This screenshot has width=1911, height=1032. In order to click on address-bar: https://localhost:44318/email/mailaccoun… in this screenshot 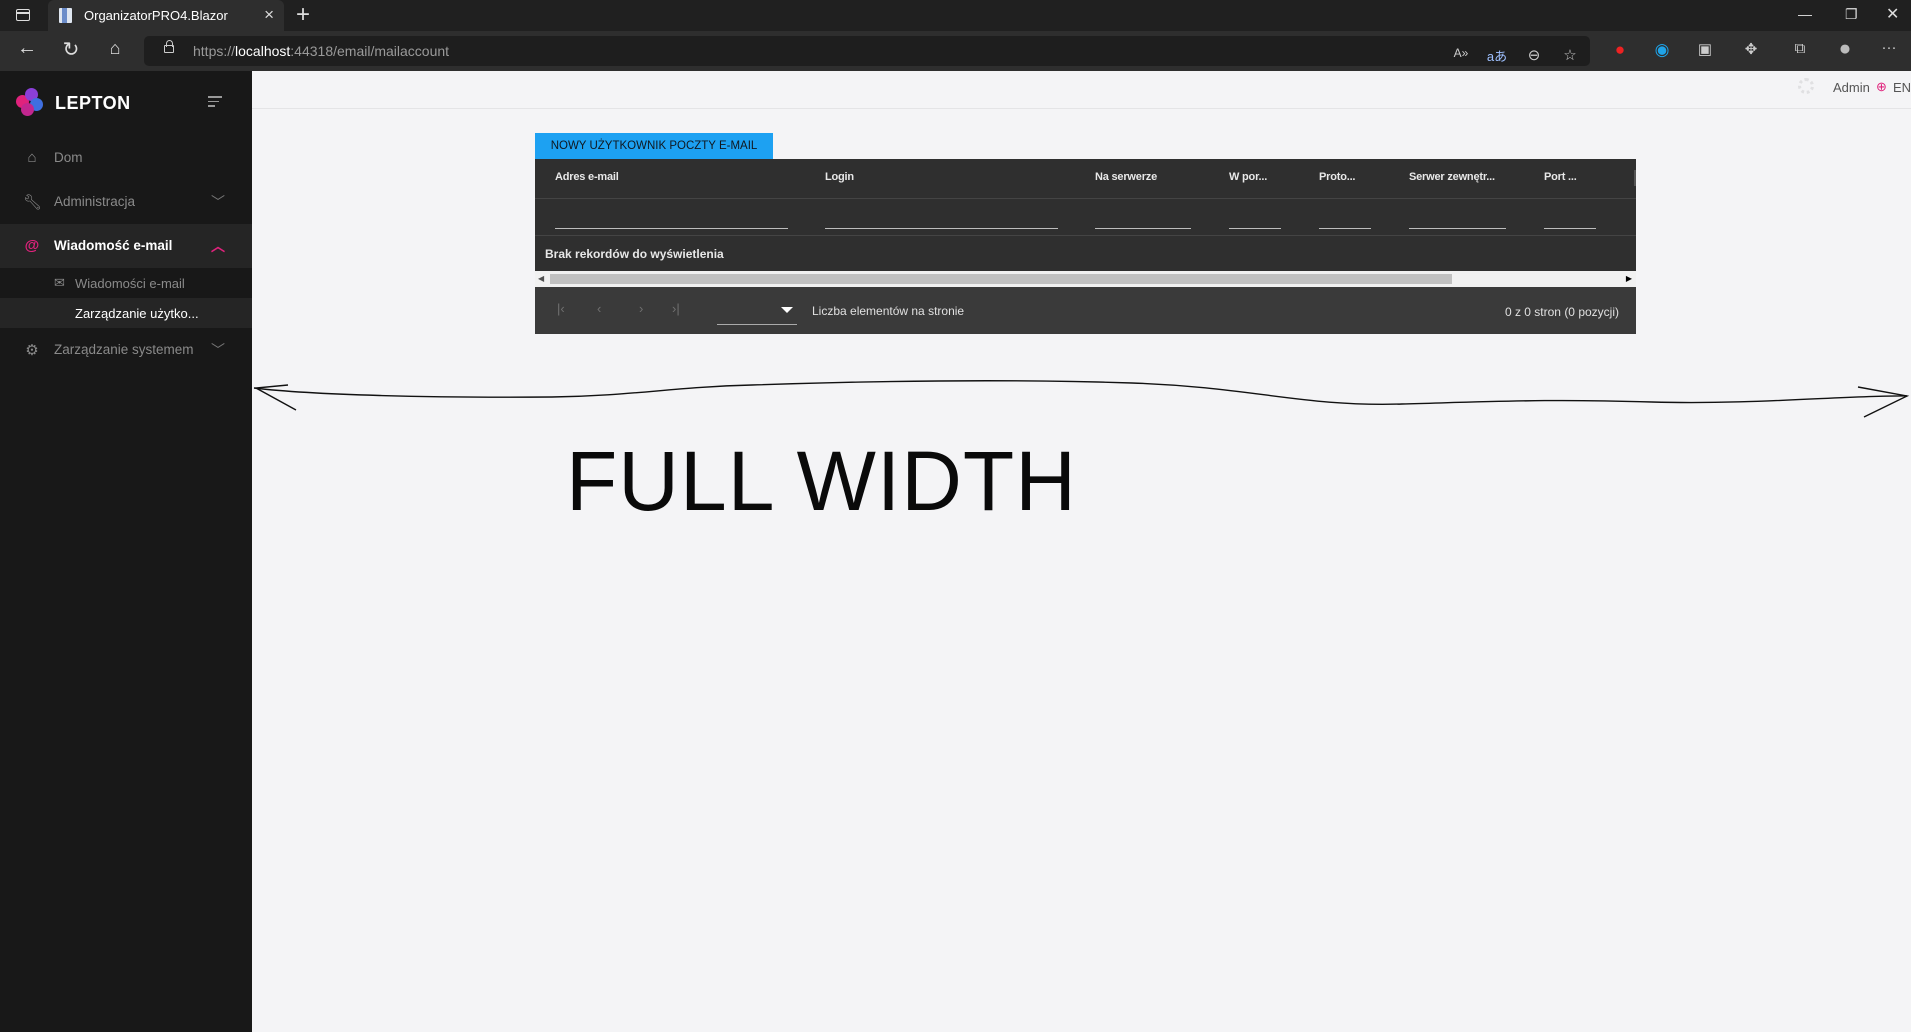, I will do `click(867, 51)`.